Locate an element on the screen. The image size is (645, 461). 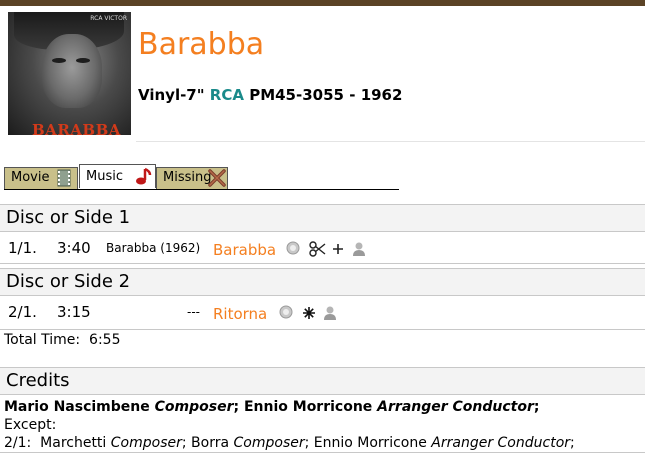
tab-movie: Movie is located at coordinates (41, 178).